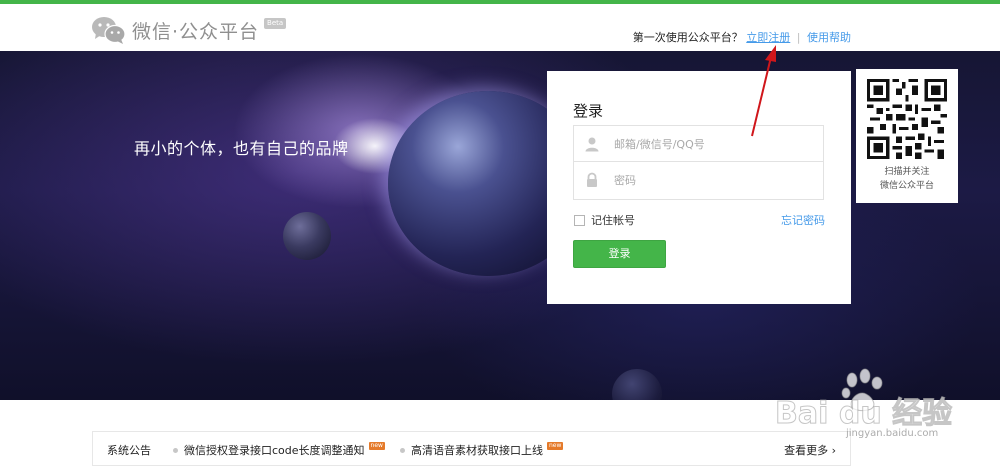 This screenshot has width=1000, height=476. Describe the element at coordinates (907, 179) in the screenshot. I see `qr-caption: 扫描并关注 微信公众平台` at that location.